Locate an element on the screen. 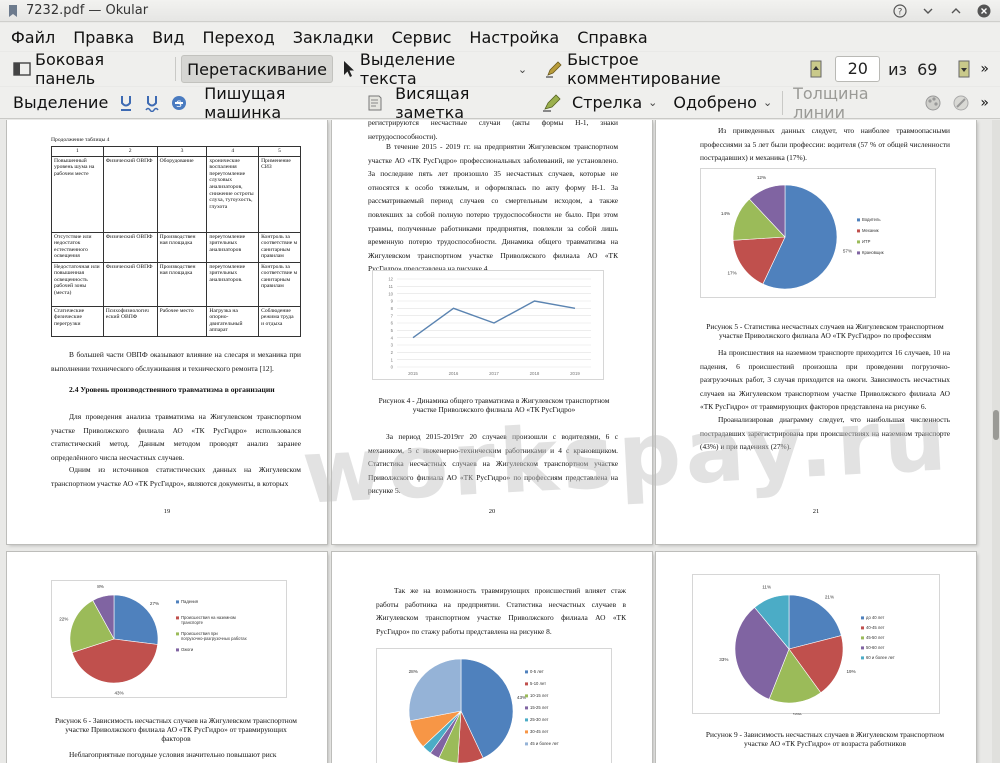 Image resolution: width=1000 pixels, height=763 pixels. slice-label: 33% is located at coordinates (723, 659).